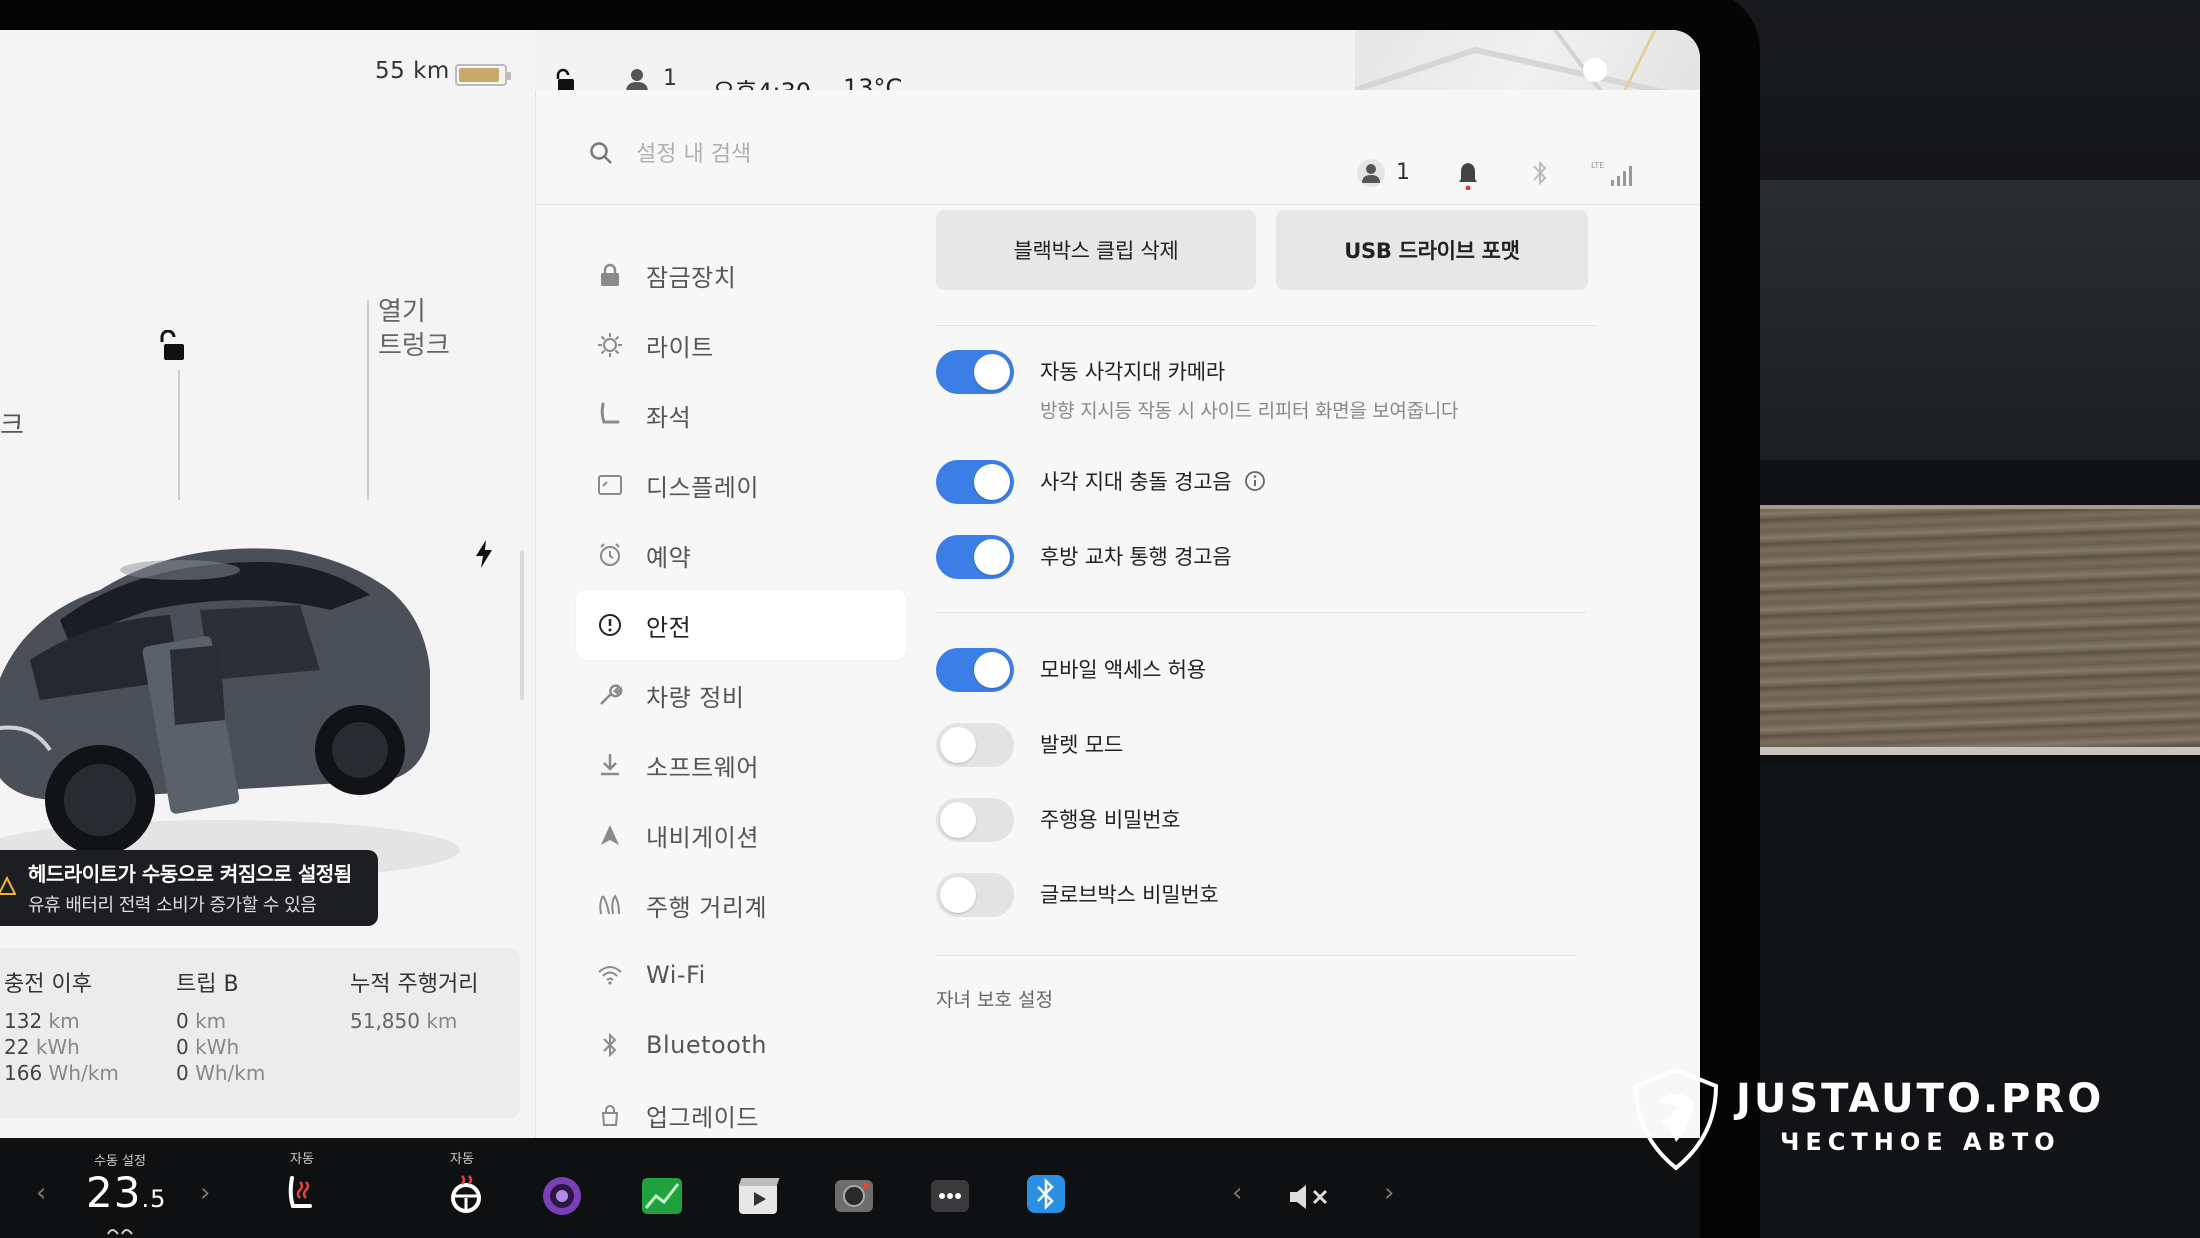  What do you see at coordinates (48, 984) in the screenshot?
I see `since-charge-label: 충전 이후` at bounding box center [48, 984].